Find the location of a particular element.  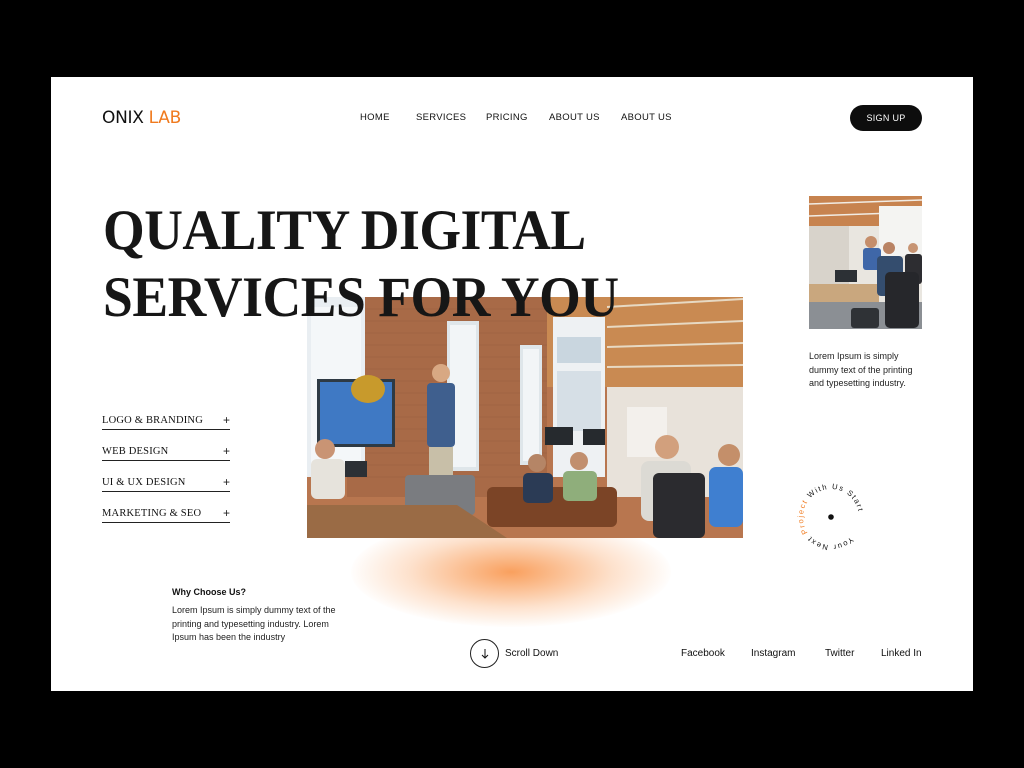

service-item-logo-branding: LOGO & BRANDING + is located at coordinates (166, 414).